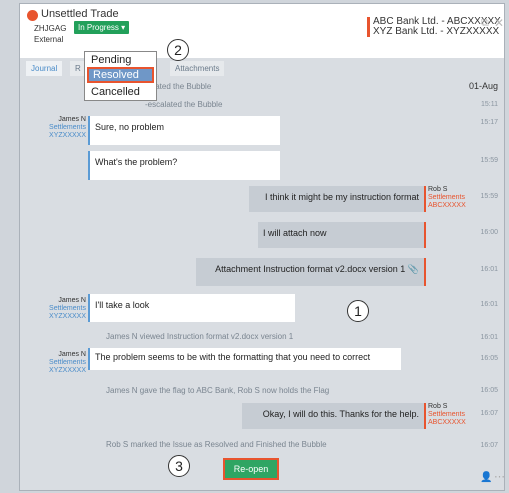 This screenshot has width=509, height=493. What do you see at coordinates (32, 15) in the screenshot?
I see `app-icon` at bounding box center [32, 15].